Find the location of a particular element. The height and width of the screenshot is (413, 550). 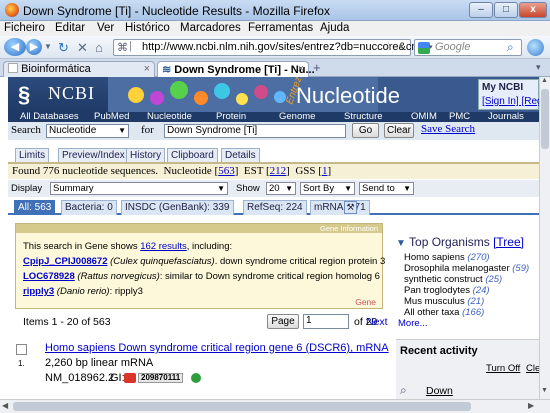

tab-list-icon: ▾ is located at coordinates (538, 67).